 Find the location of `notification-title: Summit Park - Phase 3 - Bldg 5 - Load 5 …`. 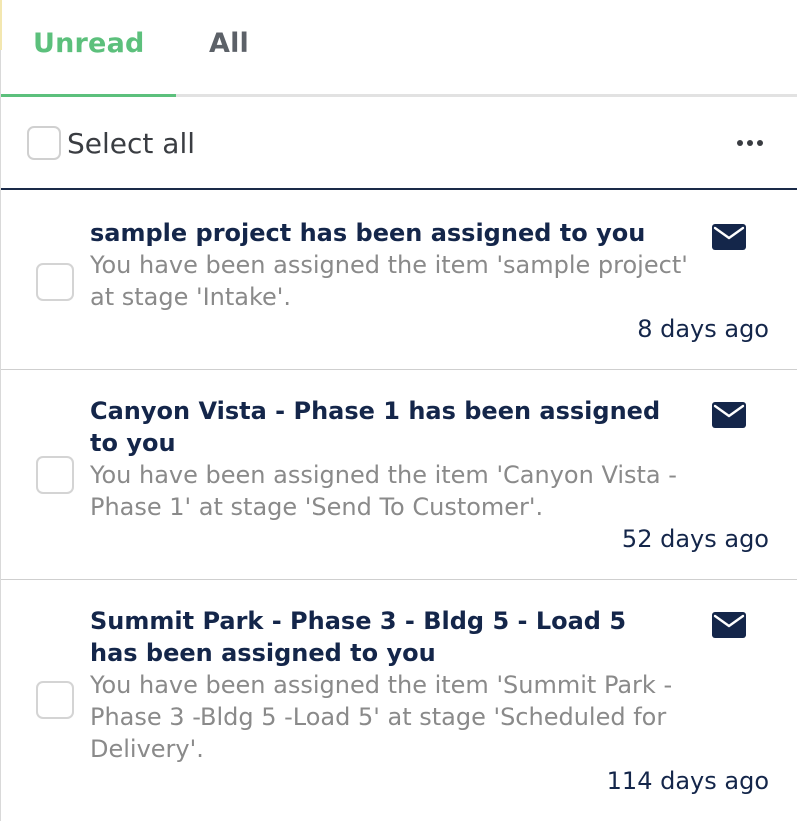

notification-title: Summit Park - Phase 3 - Bldg 5 - Load 5 … is located at coordinates (358, 637).